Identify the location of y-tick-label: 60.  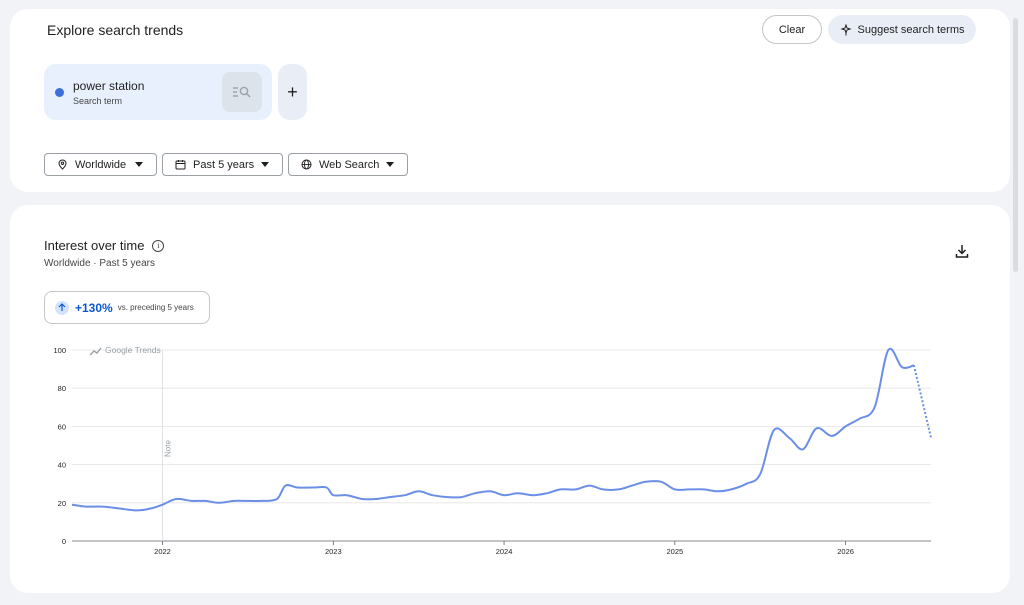
(62, 426).